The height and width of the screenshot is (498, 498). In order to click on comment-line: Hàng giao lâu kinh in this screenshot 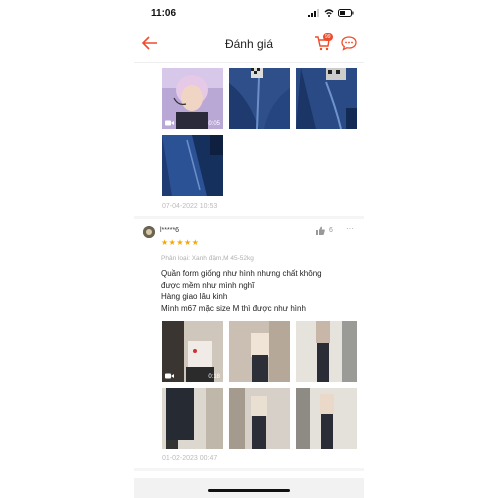, I will do `click(194, 296)`.